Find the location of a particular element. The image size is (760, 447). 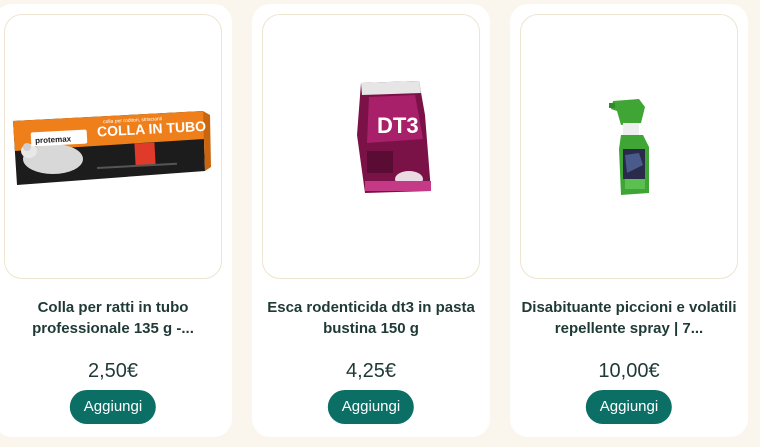

bag-brand: DT3 is located at coordinates (398, 125).